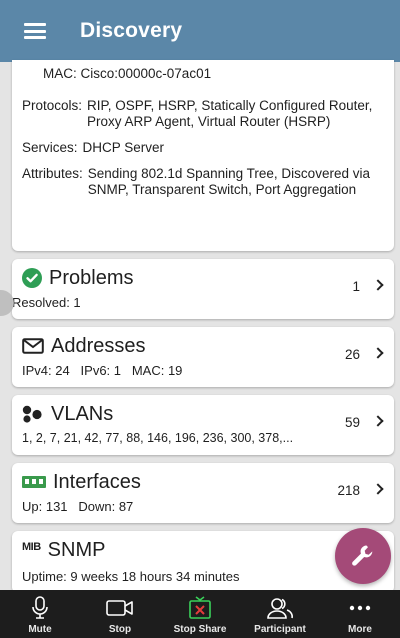 This screenshot has height=638, width=400. Describe the element at coordinates (120, 629) in the screenshot. I see `stop-video-label: Stop` at that location.